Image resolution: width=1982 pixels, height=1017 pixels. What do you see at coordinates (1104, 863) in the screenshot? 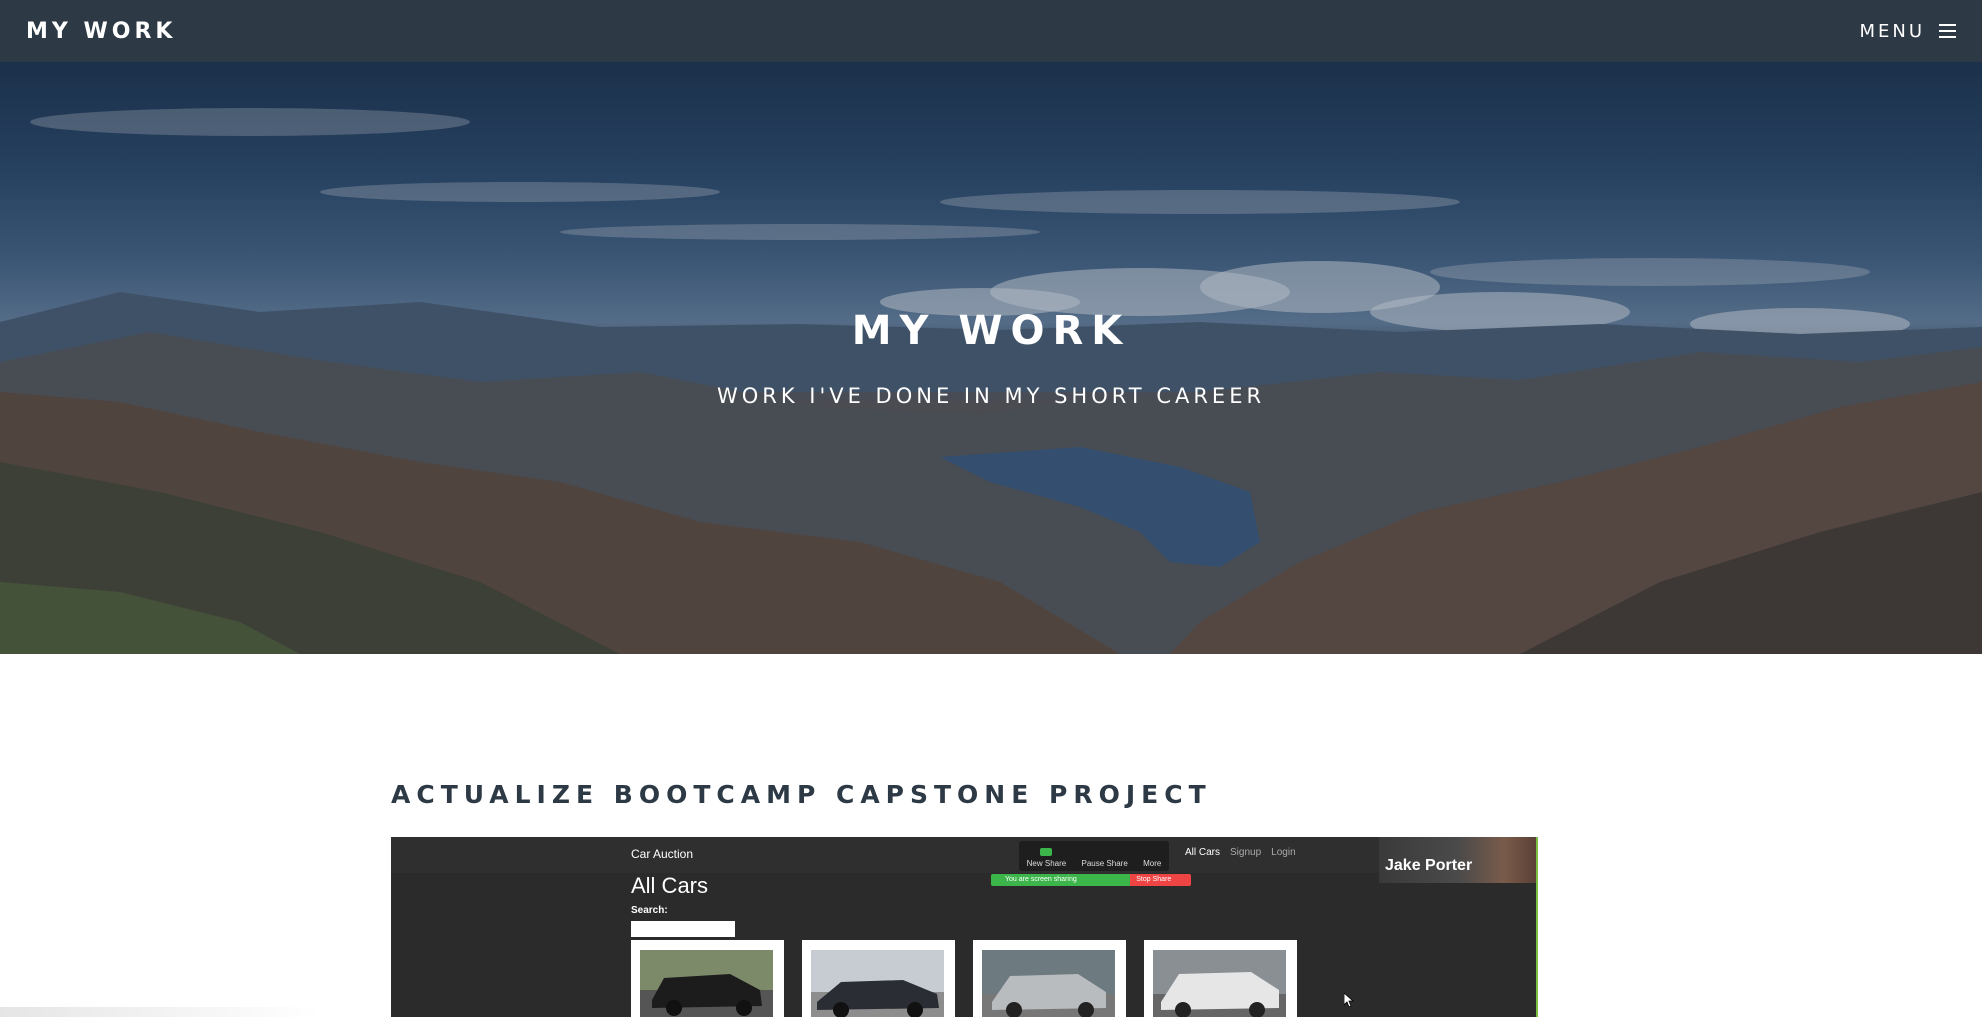
I see `zoom-pause-share: Pause Share` at bounding box center [1104, 863].